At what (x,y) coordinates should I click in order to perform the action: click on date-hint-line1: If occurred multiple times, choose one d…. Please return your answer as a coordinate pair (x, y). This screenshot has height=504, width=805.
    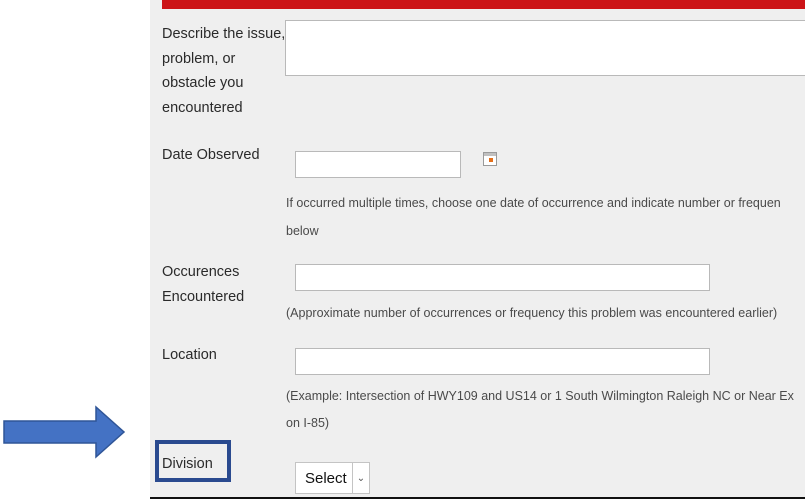
    Looking at the image, I should click on (533, 203).